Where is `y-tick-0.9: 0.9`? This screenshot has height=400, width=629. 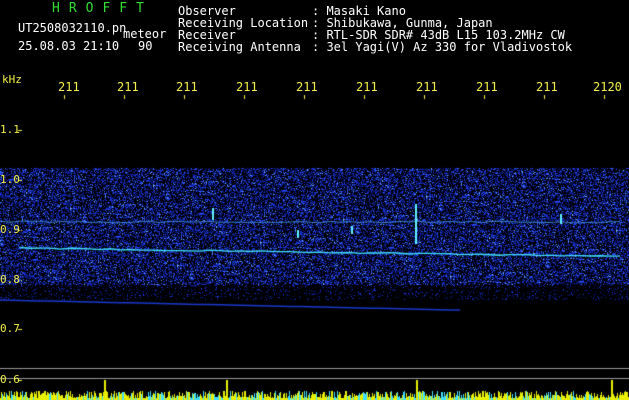 y-tick-0.9: 0.9 is located at coordinates (10, 229).